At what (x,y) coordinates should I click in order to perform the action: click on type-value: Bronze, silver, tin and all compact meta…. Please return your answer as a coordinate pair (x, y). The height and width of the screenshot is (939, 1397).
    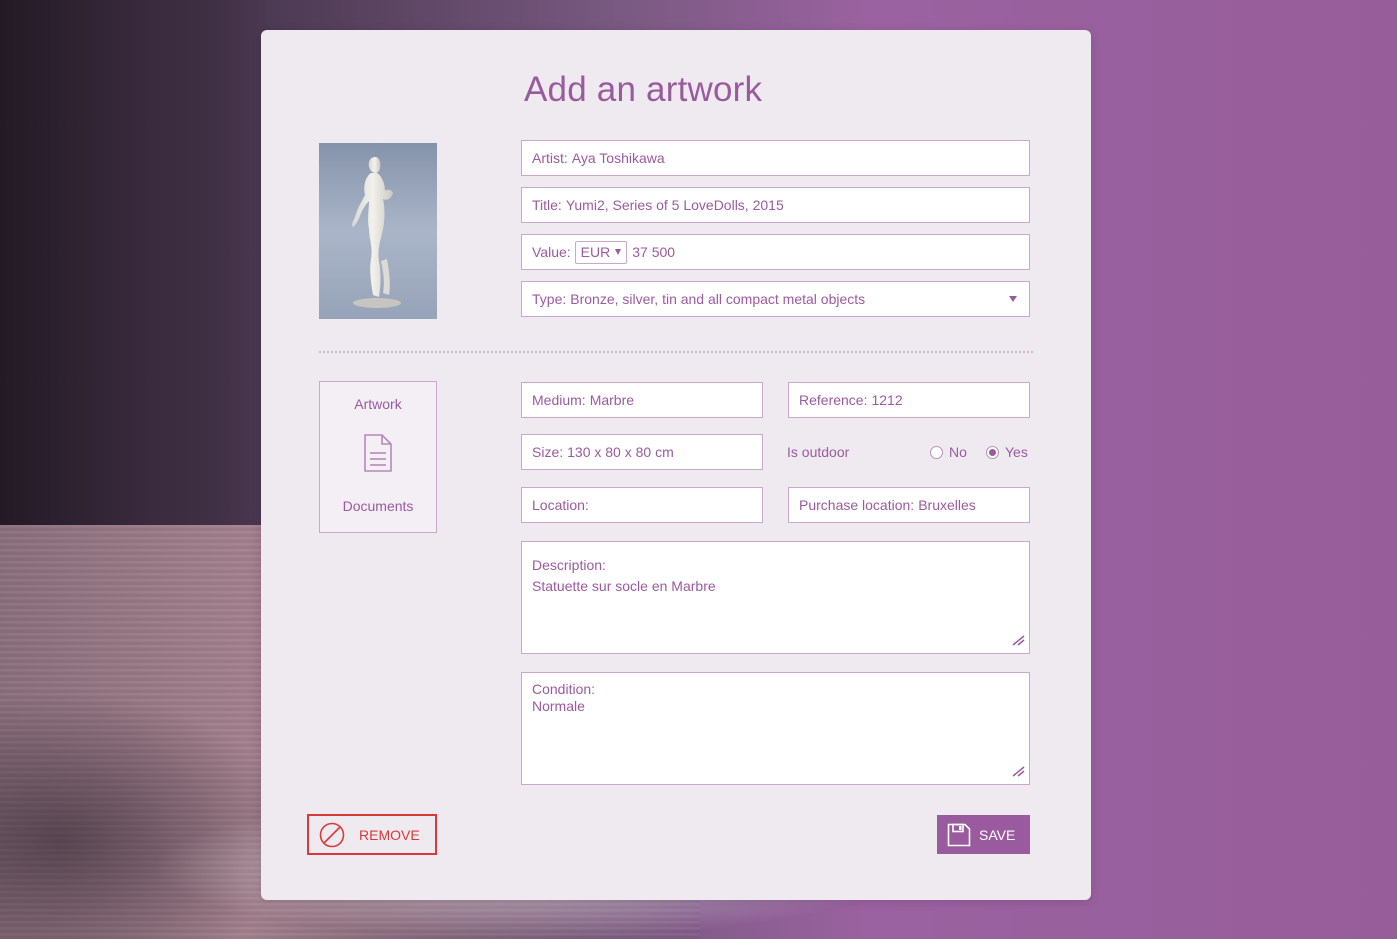
    Looking at the image, I should click on (718, 299).